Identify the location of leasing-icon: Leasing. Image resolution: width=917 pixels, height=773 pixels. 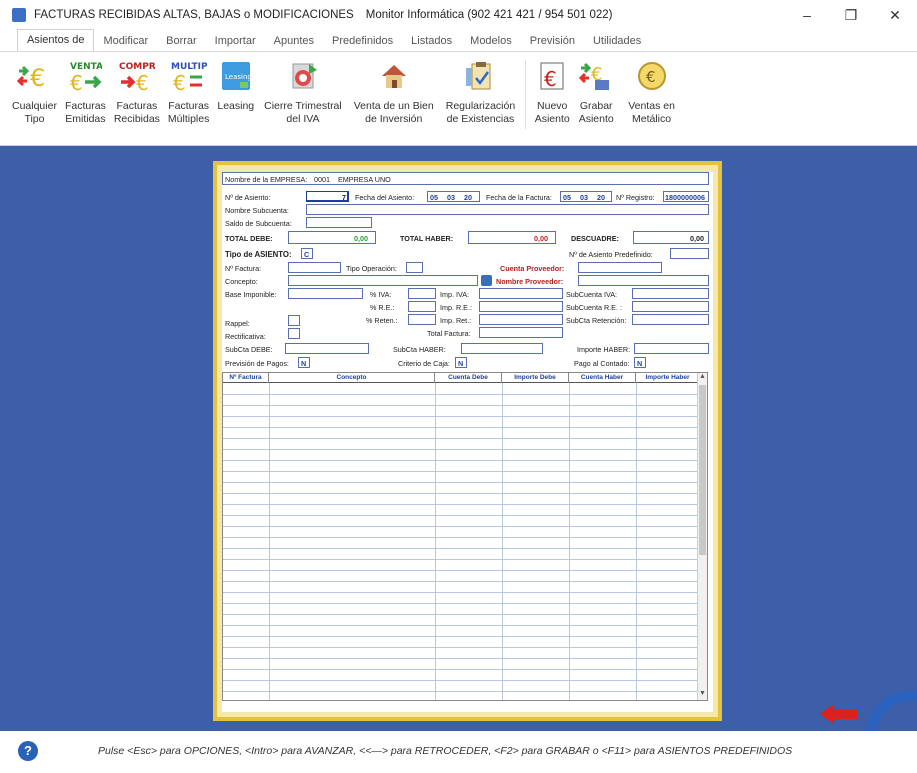
(236, 76).